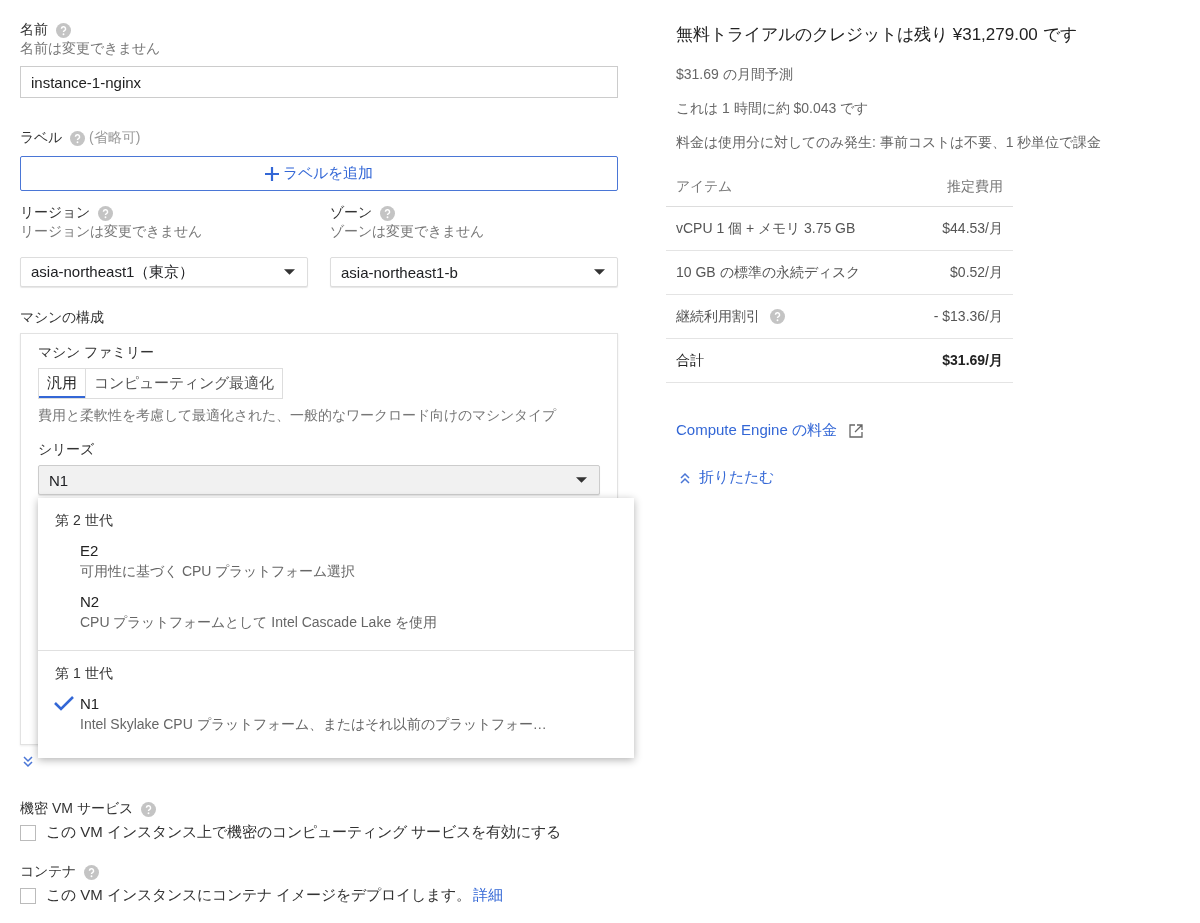 The width and height of the screenshot is (1200, 923). Describe the element at coordinates (768, 271) in the screenshot. I see `table-cell: 10 GB の標準の永続ディスク` at that location.